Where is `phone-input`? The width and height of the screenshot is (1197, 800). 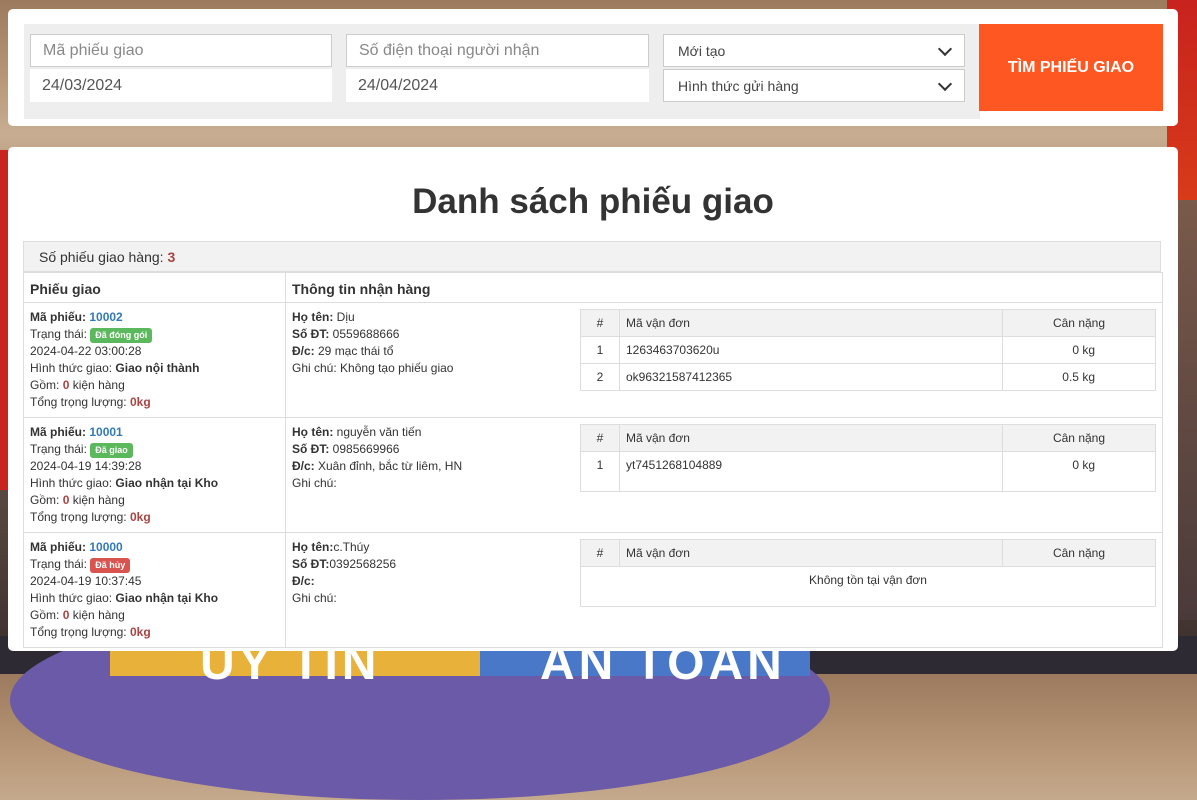 phone-input is located at coordinates (497, 50).